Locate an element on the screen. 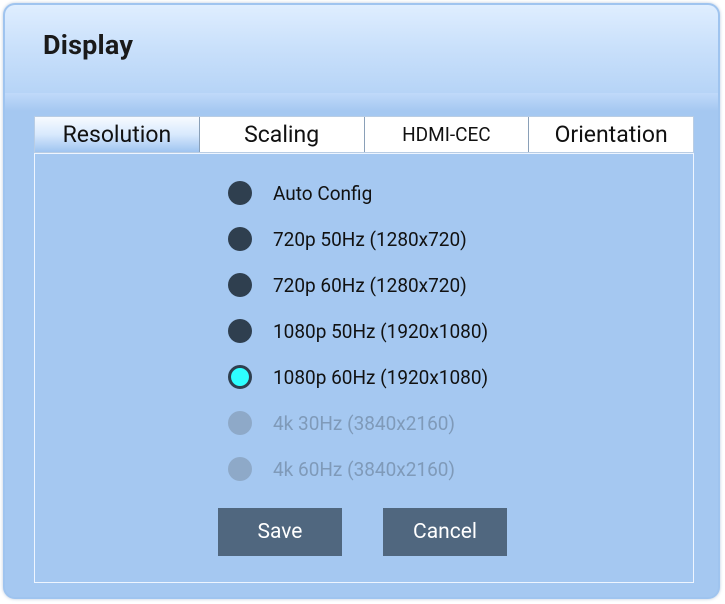  option-label: 1080p 50Hz (1920x1080) is located at coordinates (381, 331).